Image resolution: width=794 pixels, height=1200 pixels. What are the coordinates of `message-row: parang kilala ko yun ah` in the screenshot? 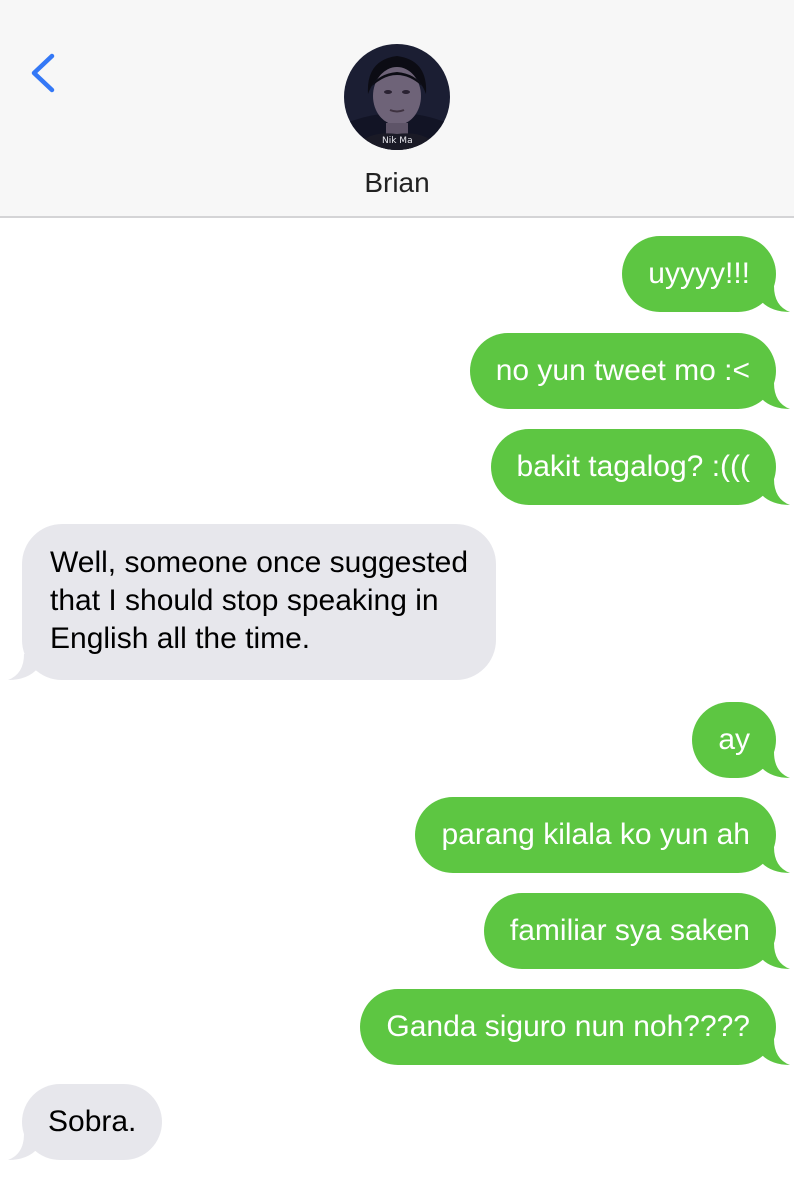 It's located at (602, 835).